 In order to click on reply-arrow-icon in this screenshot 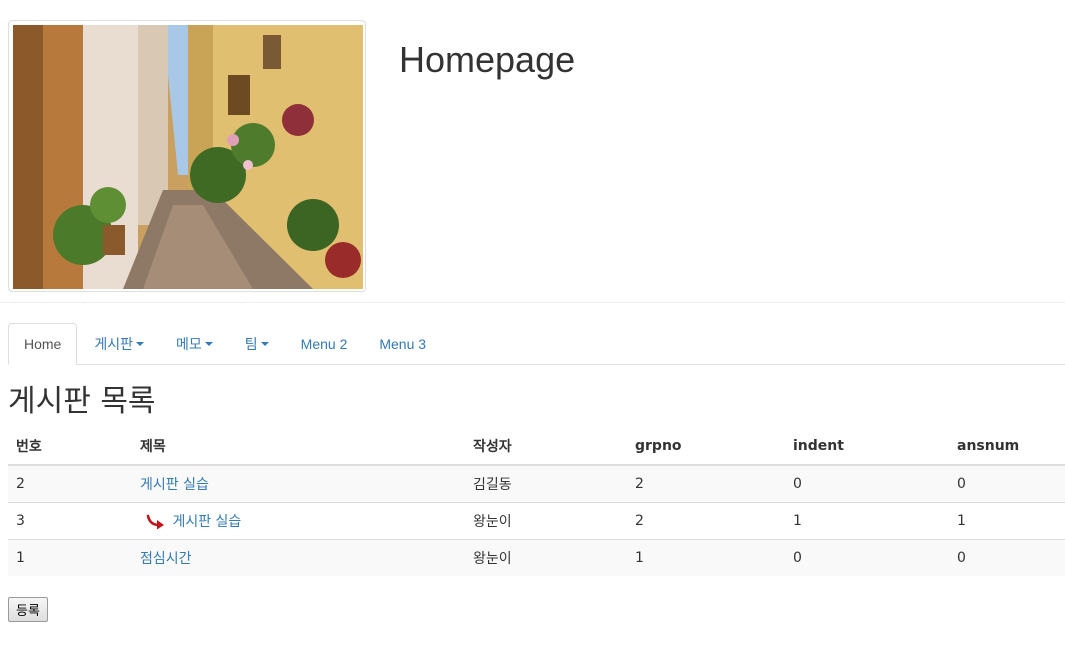, I will do `click(155, 522)`.